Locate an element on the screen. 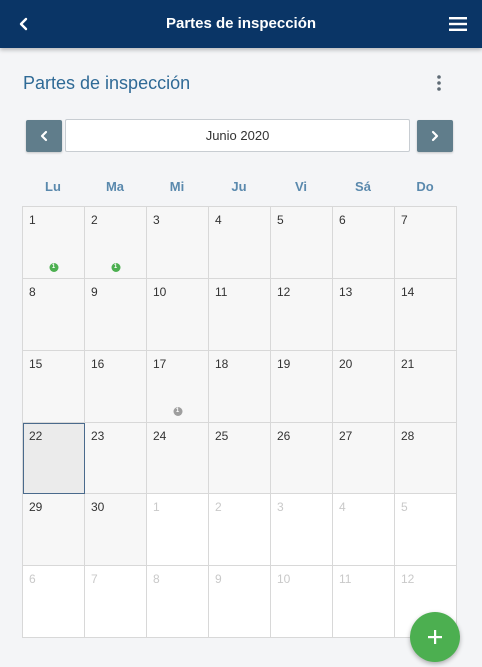 Image resolution: width=482 pixels, height=667 pixels. weekday-header: Lu Ma Mi Ju Vi Sá Do is located at coordinates (239, 187).